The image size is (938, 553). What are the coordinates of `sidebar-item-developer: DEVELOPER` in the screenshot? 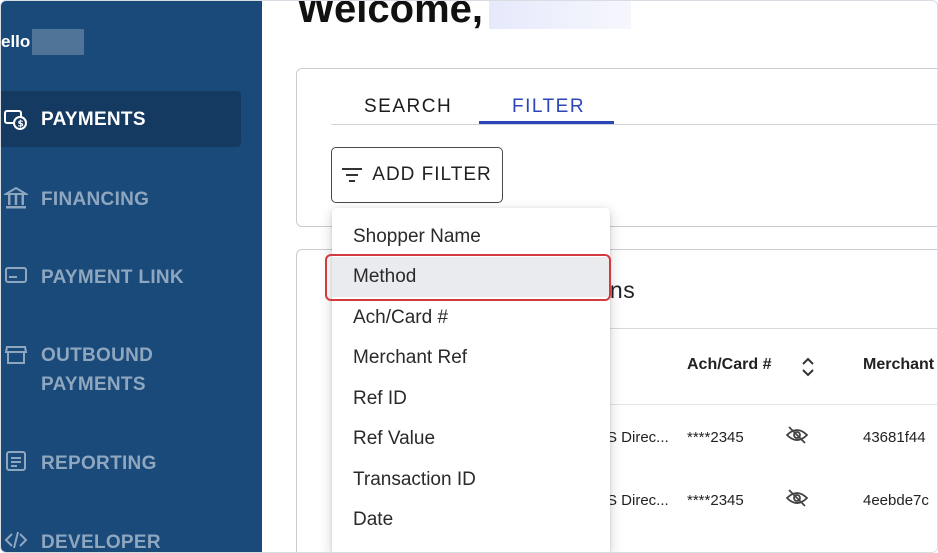 It's located at (121, 540).